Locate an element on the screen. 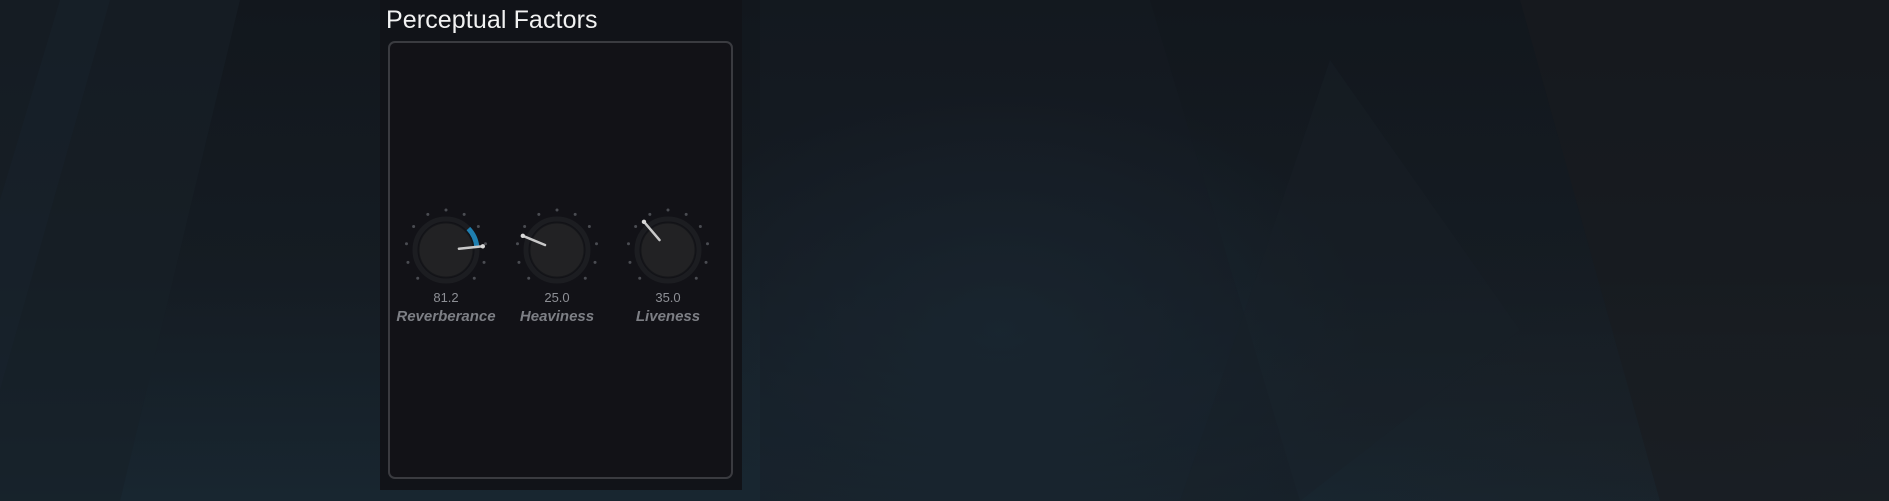 The image size is (1889, 501). knob-unit-reverberance: 81.2 Reverberance is located at coordinates (446, 264).